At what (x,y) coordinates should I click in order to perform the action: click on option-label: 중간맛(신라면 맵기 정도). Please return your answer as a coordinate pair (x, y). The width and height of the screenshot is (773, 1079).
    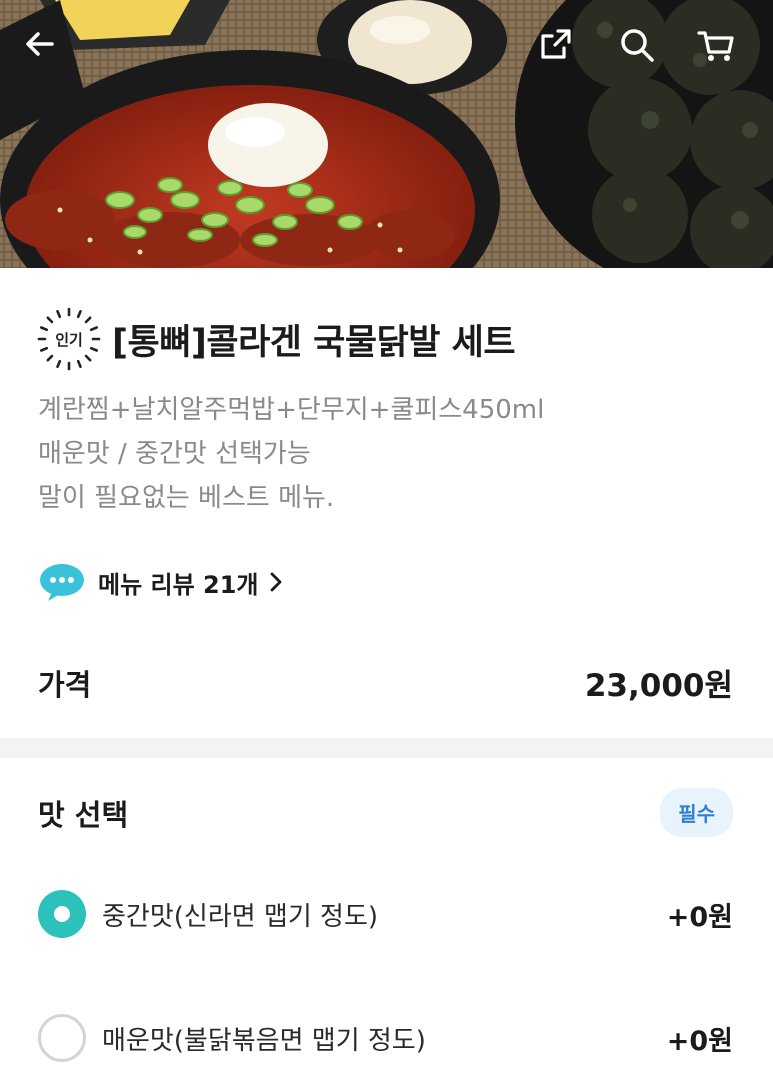
    Looking at the image, I should click on (240, 916).